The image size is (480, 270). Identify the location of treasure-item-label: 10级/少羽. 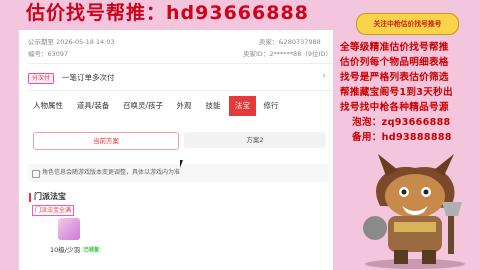
(65, 250).